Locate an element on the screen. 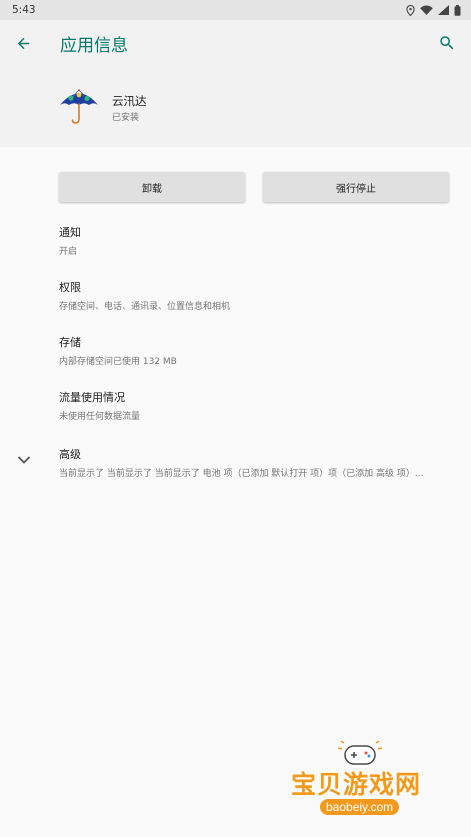 Image resolution: width=471 pixels, height=837 pixels. pref-summary: 未使用任何数据流量 is located at coordinates (100, 417).